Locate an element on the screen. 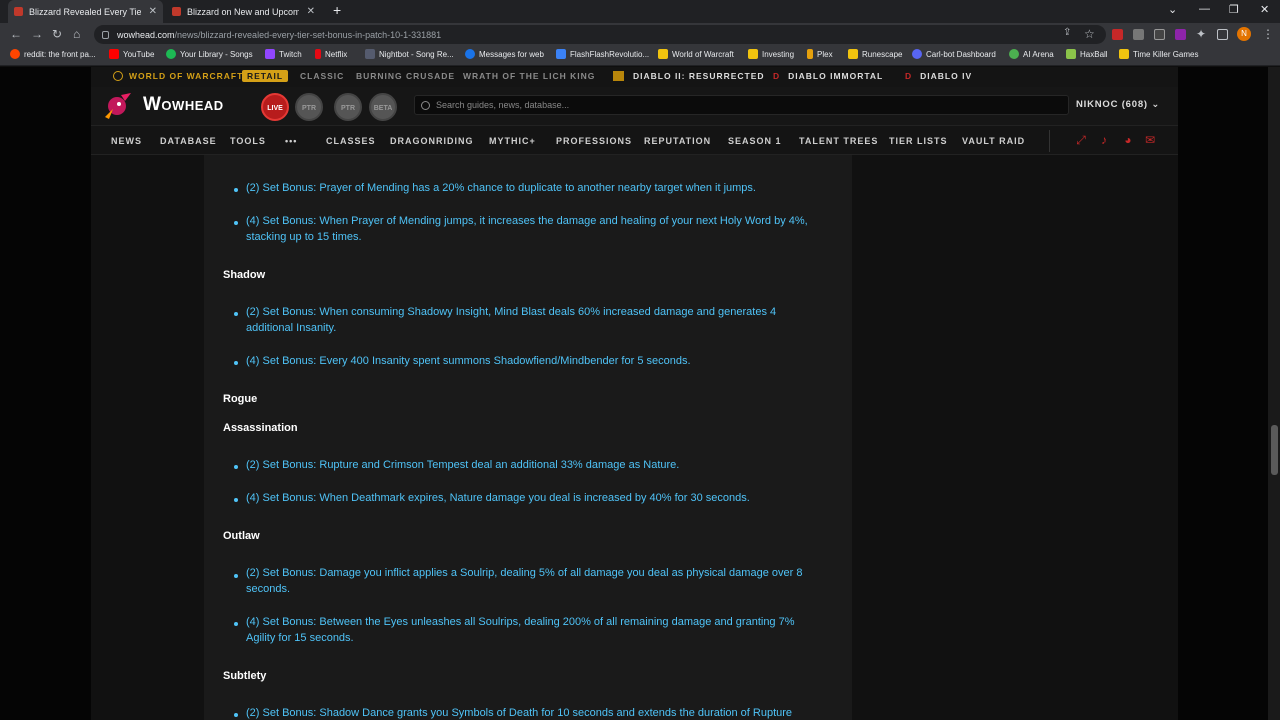 The image size is (1280, 720). expand-icon: ⤢ is located at coordinates (1081, 140).